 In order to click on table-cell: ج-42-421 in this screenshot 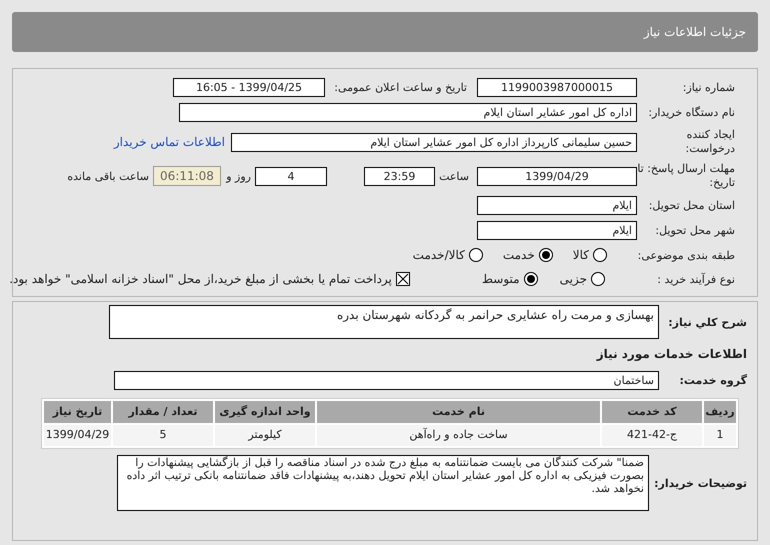, I will do `click(652, 435)`.